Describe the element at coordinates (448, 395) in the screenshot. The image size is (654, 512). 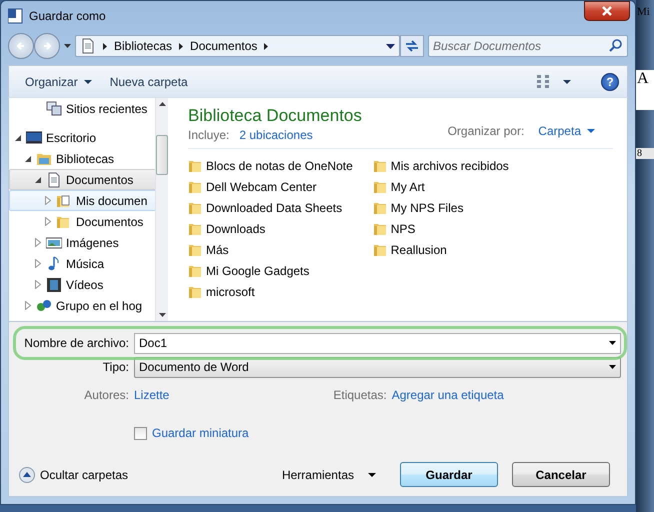
I see `add-tag-link: Agregar una etiqueta` at that location.